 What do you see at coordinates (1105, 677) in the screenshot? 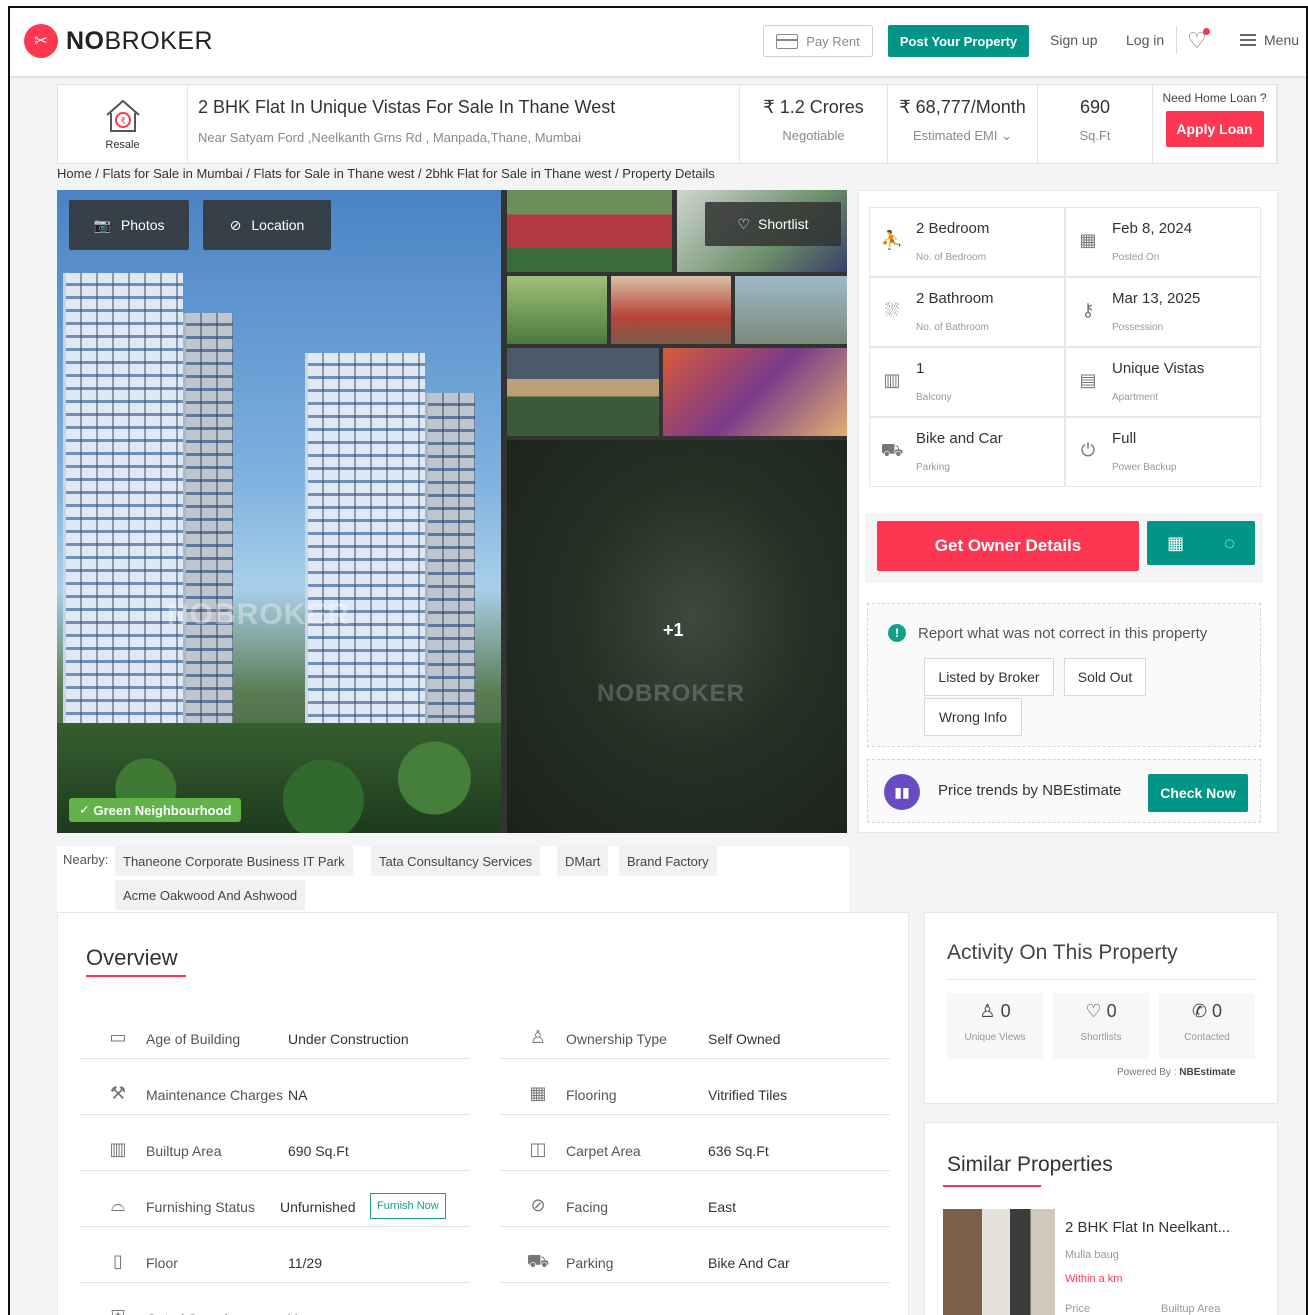
I see `report-sold-out: Sold Out` at bounding box center [1105, 677].